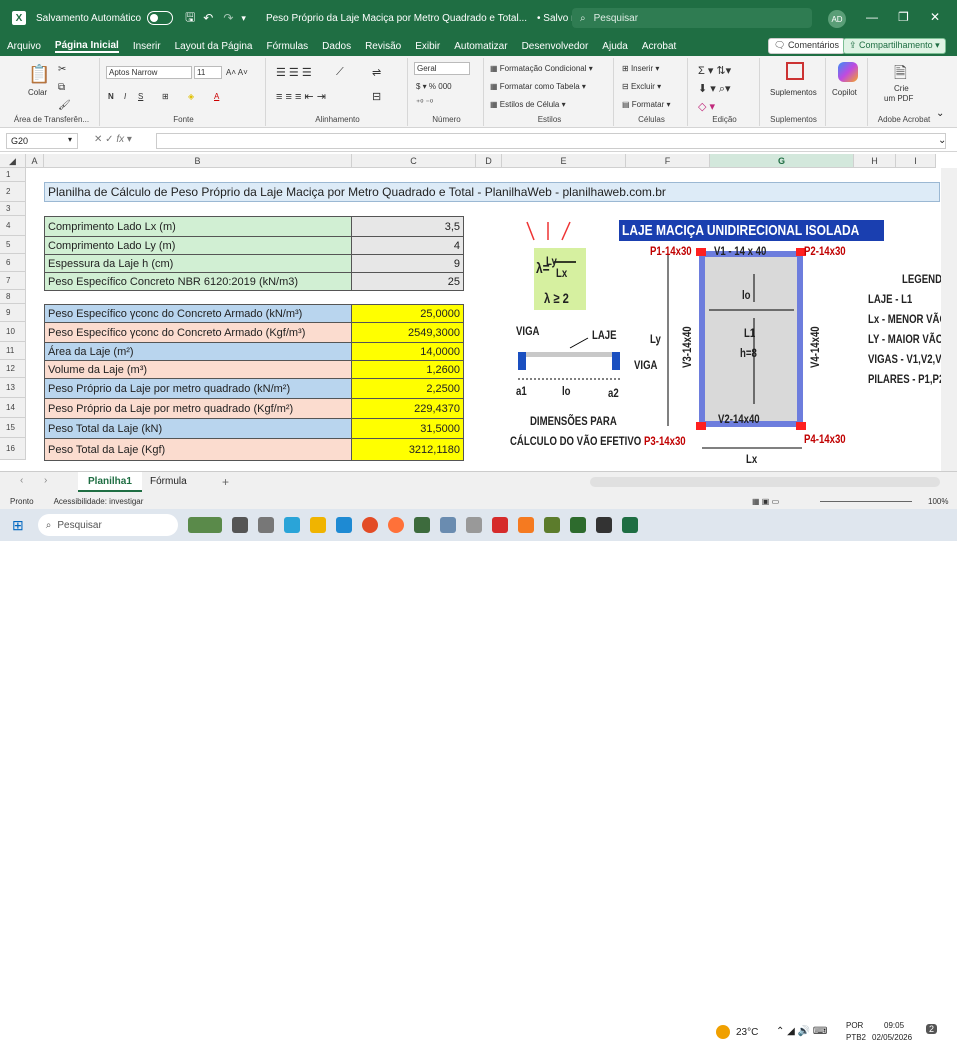 The image size is (957, 1042). What do you see at coordinates (369, 525) in the screenshot?
I see `chrome-icon` at bounding box center [369, 525].